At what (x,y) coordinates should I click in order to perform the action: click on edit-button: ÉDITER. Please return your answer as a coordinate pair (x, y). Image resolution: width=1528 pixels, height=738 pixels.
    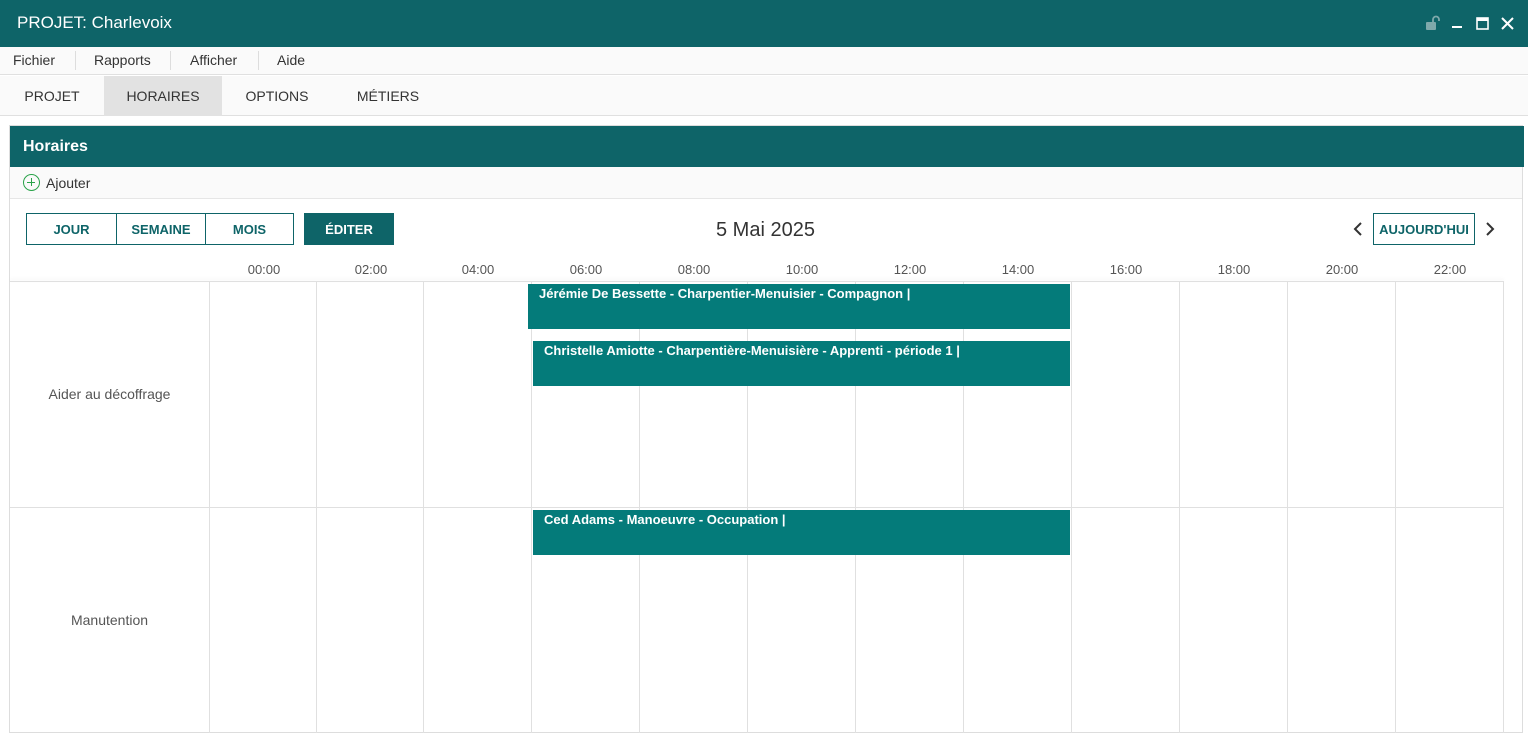
    Looking at the image, I should click on (349, 229).